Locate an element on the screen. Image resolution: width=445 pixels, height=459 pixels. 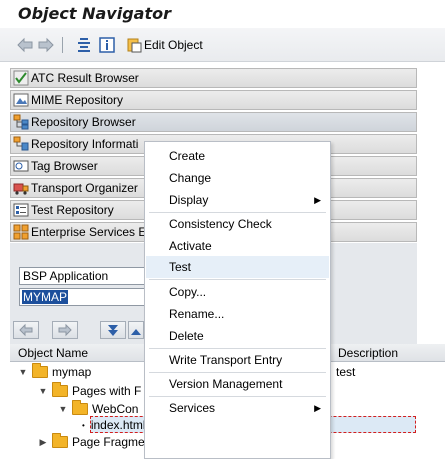
menu-item-label: Test is located at coordinates (180, 267).